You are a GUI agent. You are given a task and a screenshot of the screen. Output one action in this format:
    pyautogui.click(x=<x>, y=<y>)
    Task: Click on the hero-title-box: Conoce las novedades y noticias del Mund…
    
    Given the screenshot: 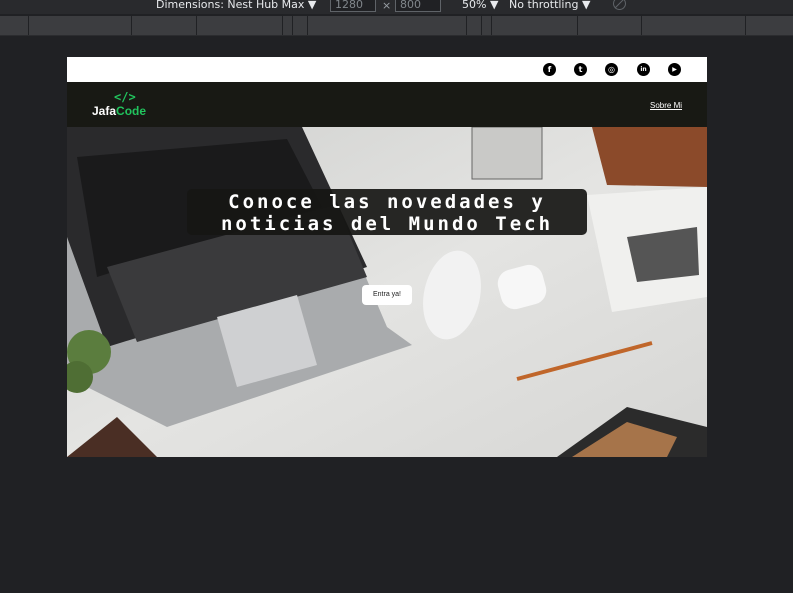 What is the action you would take?
    pyautogui.click(x=387, y=212)
    